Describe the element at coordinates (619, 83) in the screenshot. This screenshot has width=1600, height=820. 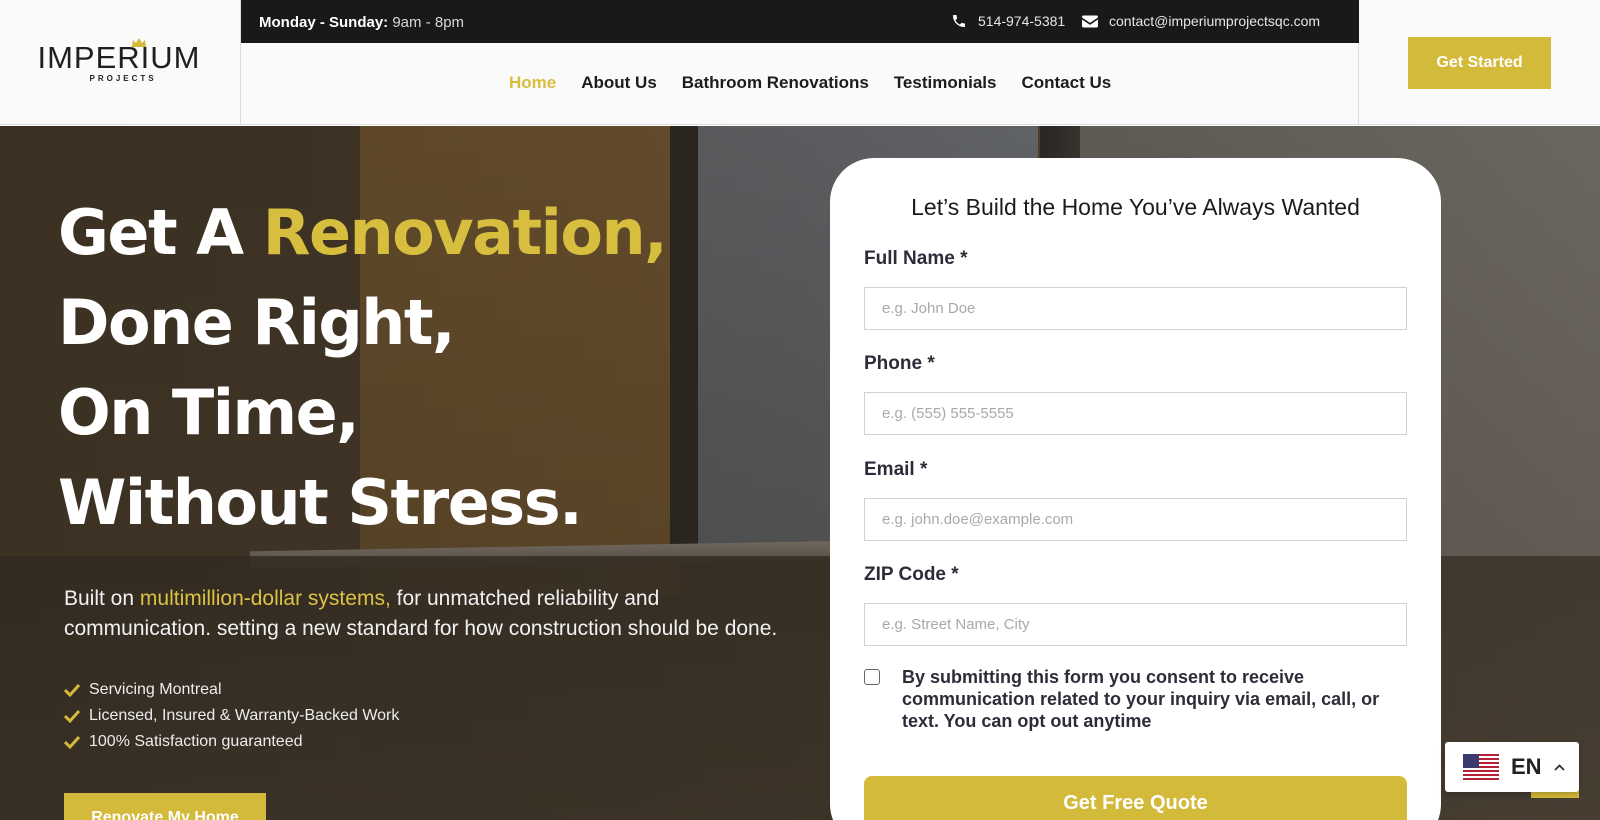
I see `nav-item-about-us: About Us` at that location.